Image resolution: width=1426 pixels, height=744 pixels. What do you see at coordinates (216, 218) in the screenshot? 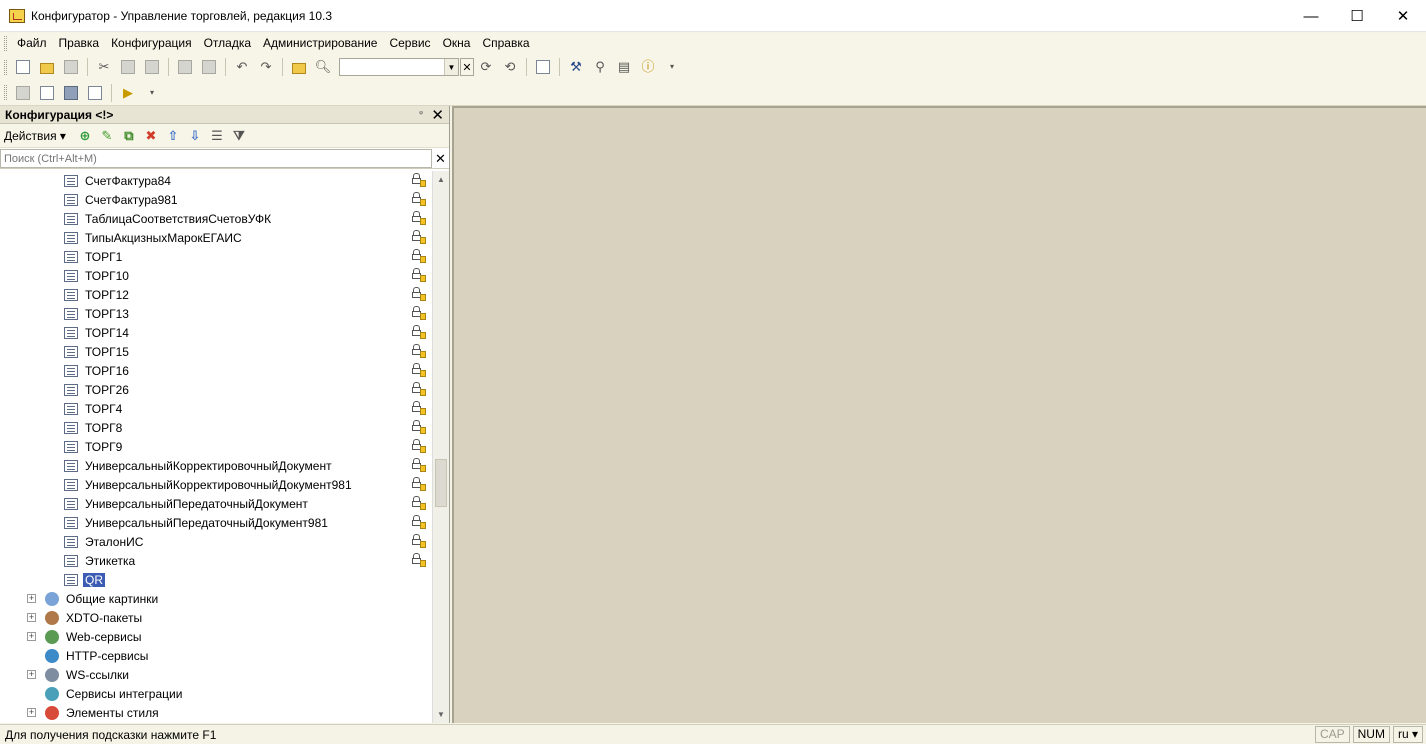
I see `tree-row-form: ТаблицаСоответствияСчетовУФК` at bounding box center [216, 218].